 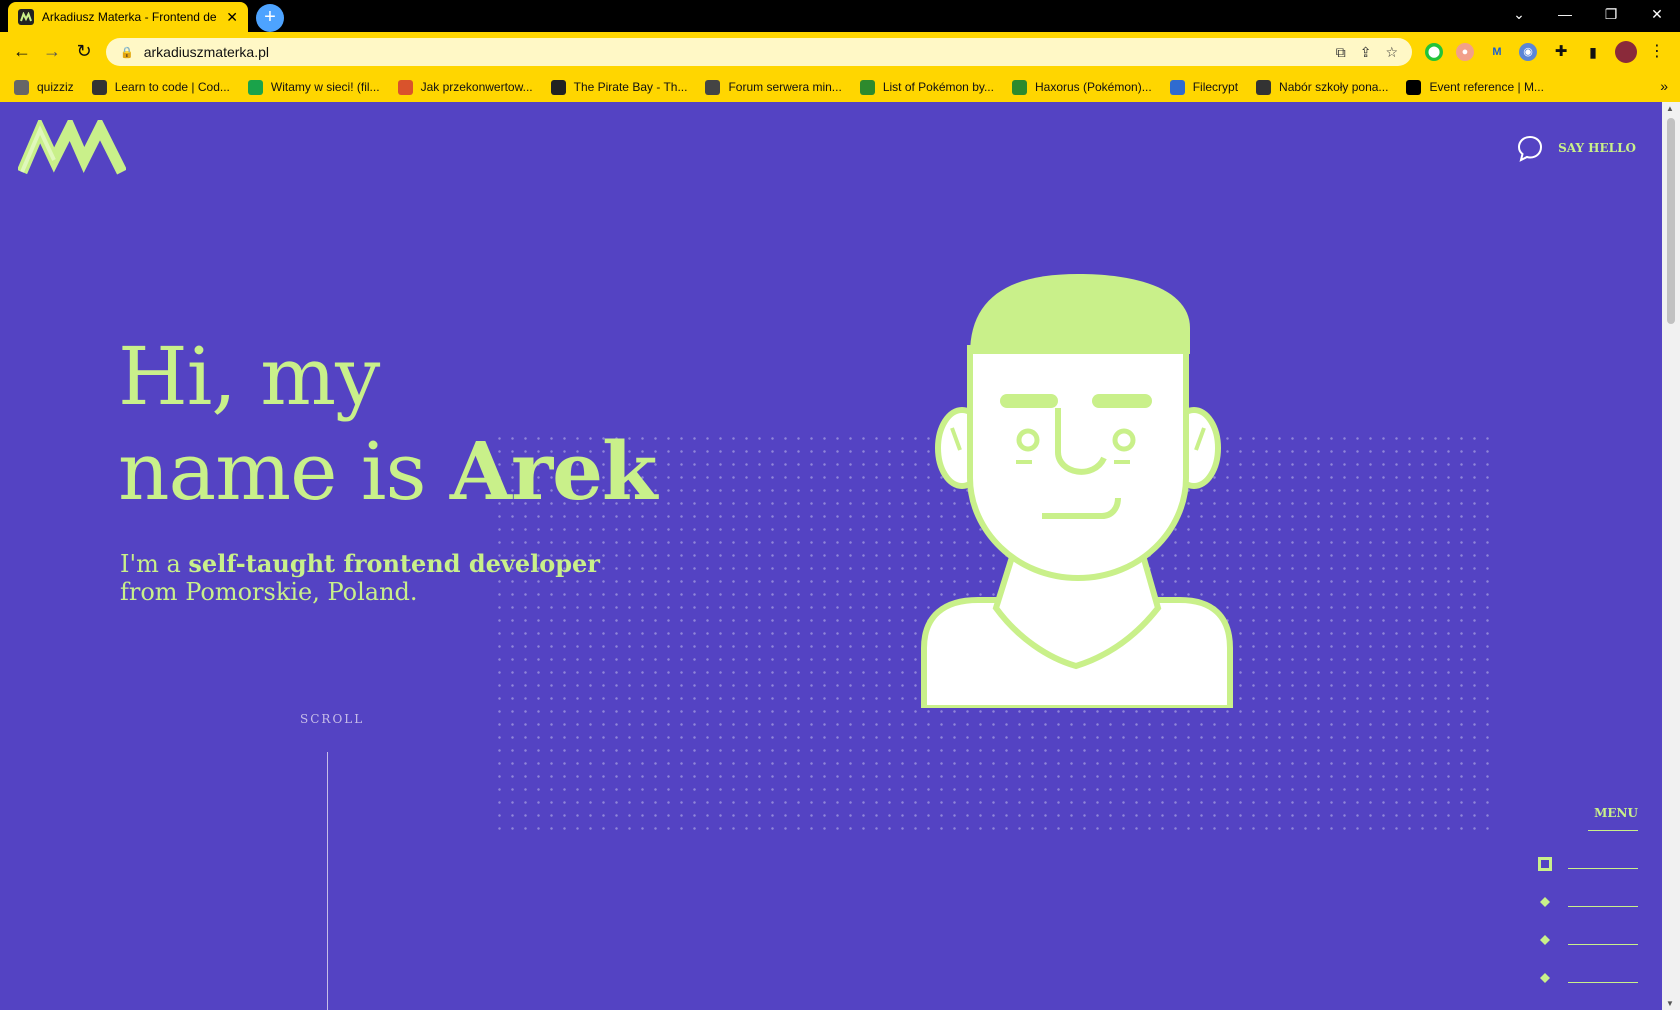 I want to click on reload-icon: ↻, so click(x=84, y=52).